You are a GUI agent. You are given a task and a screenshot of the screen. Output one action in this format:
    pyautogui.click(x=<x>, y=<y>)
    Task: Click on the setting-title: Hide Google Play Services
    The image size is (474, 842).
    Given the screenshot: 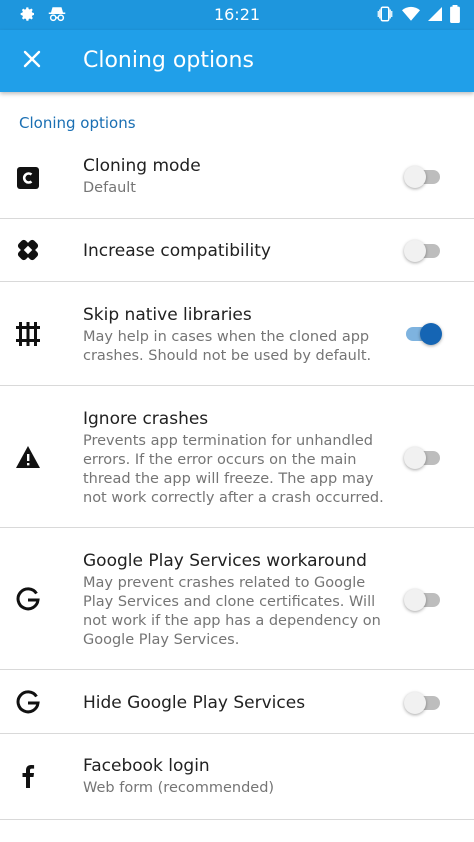 What is the action you would take?
    pyautogui.click(x=194, y=703)
    